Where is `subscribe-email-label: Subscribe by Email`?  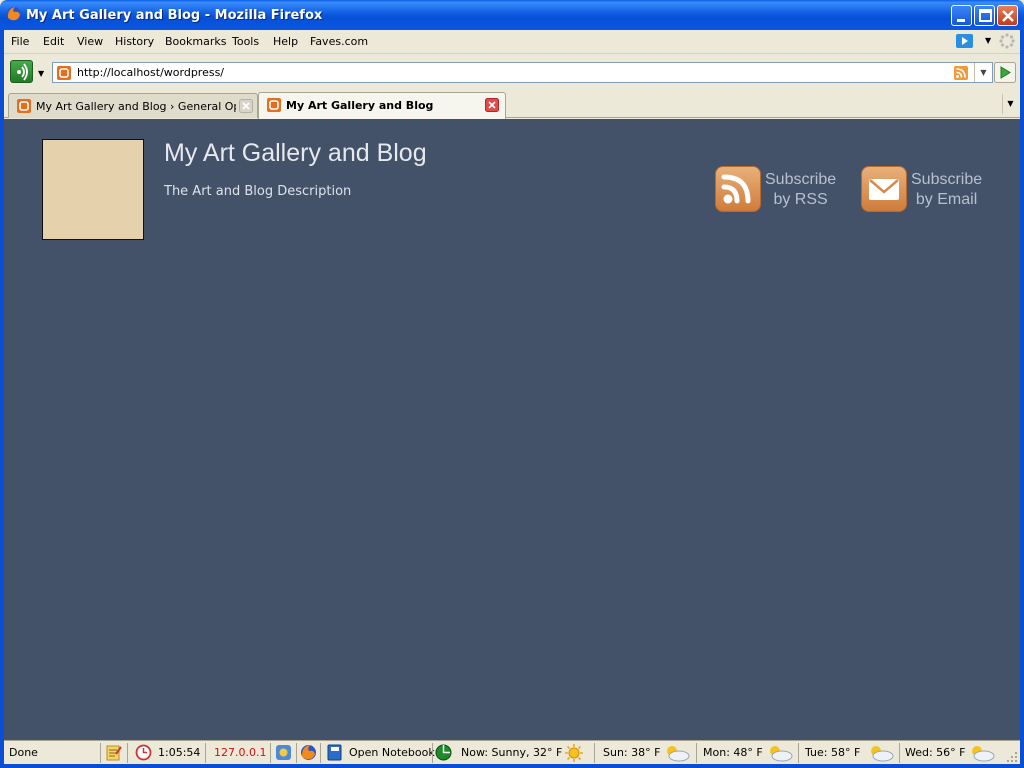 subscribe-email-label: Subscribe by Email is located at coordinates (946, 190).